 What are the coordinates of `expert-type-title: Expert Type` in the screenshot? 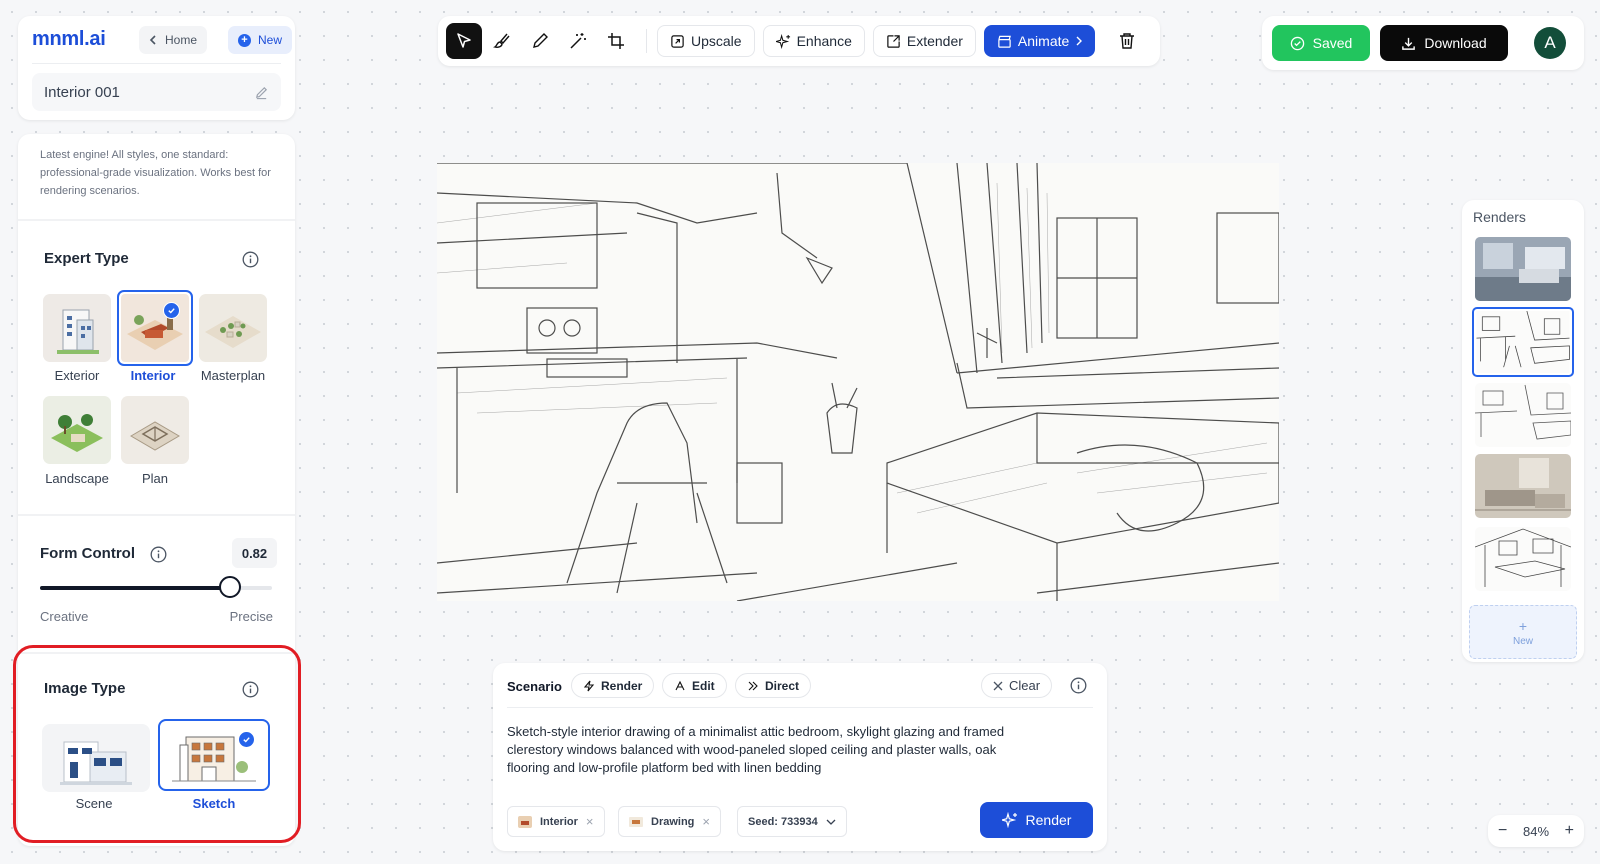 It's located at (86, 258).